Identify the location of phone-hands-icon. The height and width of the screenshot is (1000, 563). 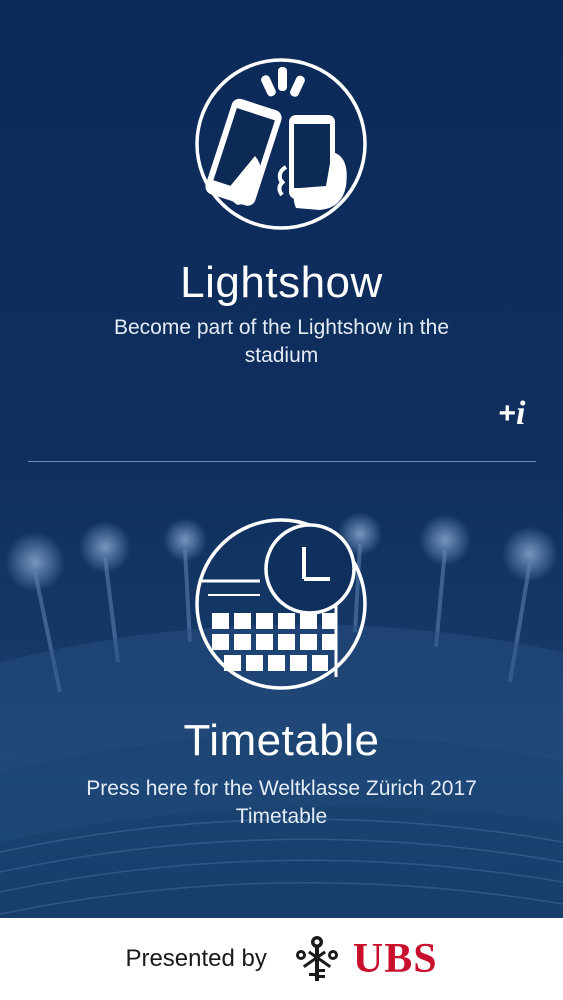
(281, 144).